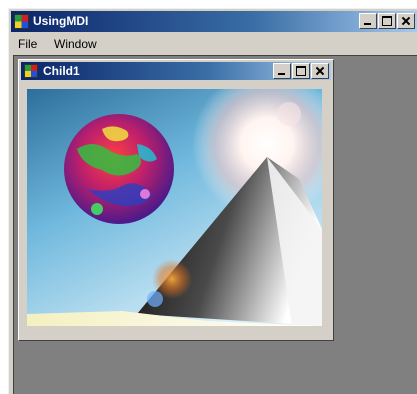 The width and height of the screenshot is (417, 394). I want to click on child-caption-buttons, so click(300, 71).